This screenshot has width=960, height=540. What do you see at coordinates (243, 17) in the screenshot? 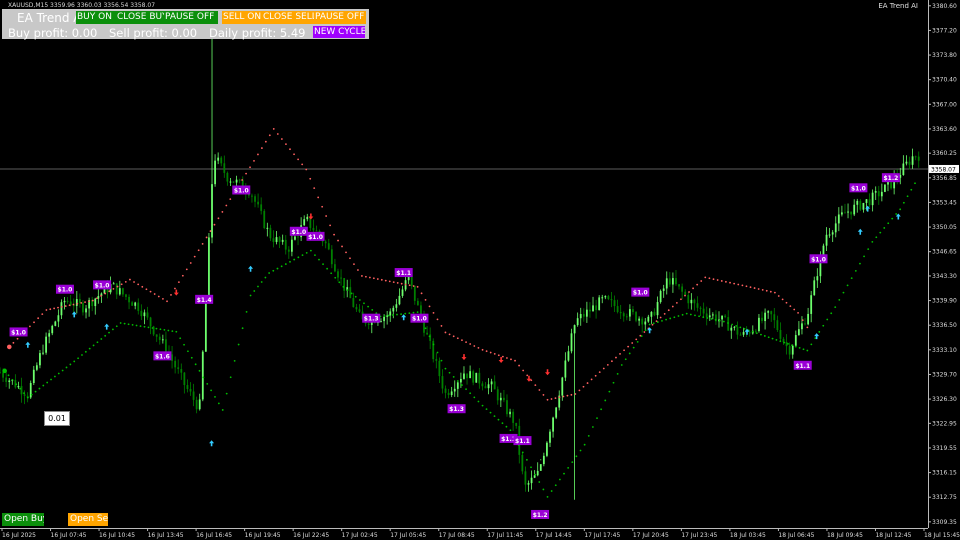
I see `sell-on-button: SELL ON` at bounding box center [243, 17].